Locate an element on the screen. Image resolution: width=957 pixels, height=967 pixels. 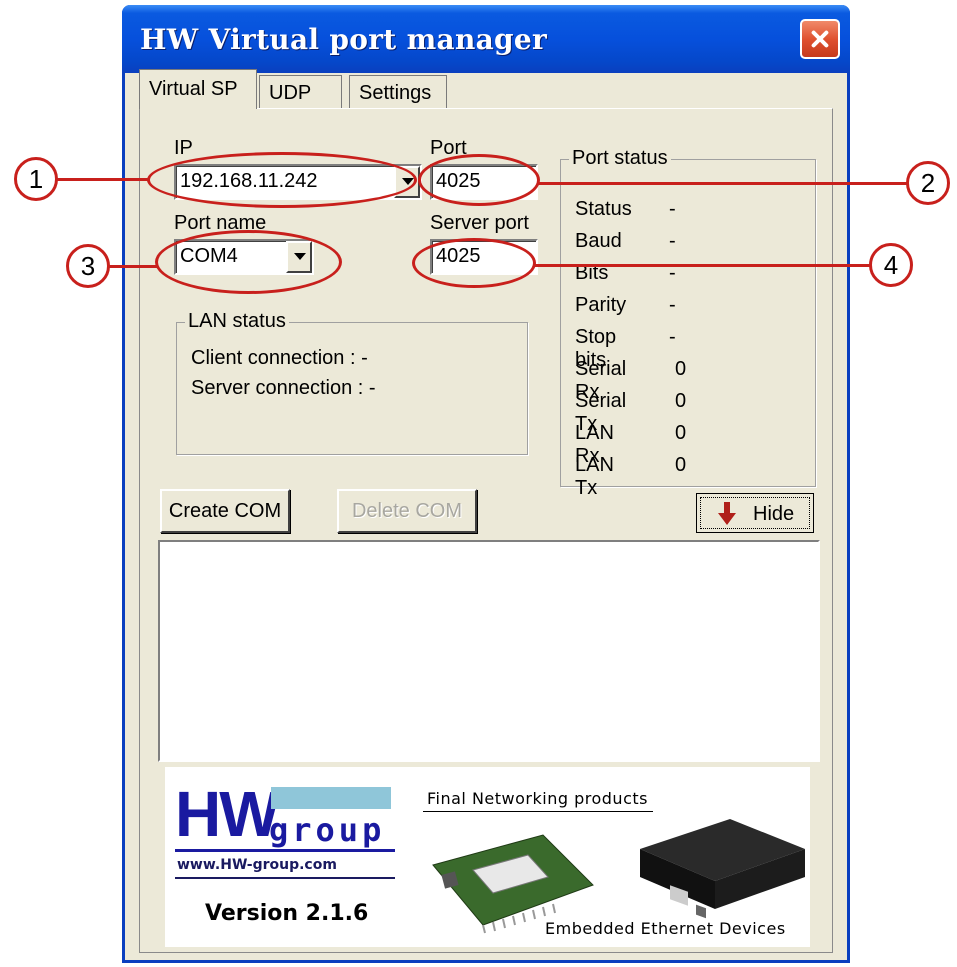
annotation-oval-server-port is located at coordinates (474, 263).